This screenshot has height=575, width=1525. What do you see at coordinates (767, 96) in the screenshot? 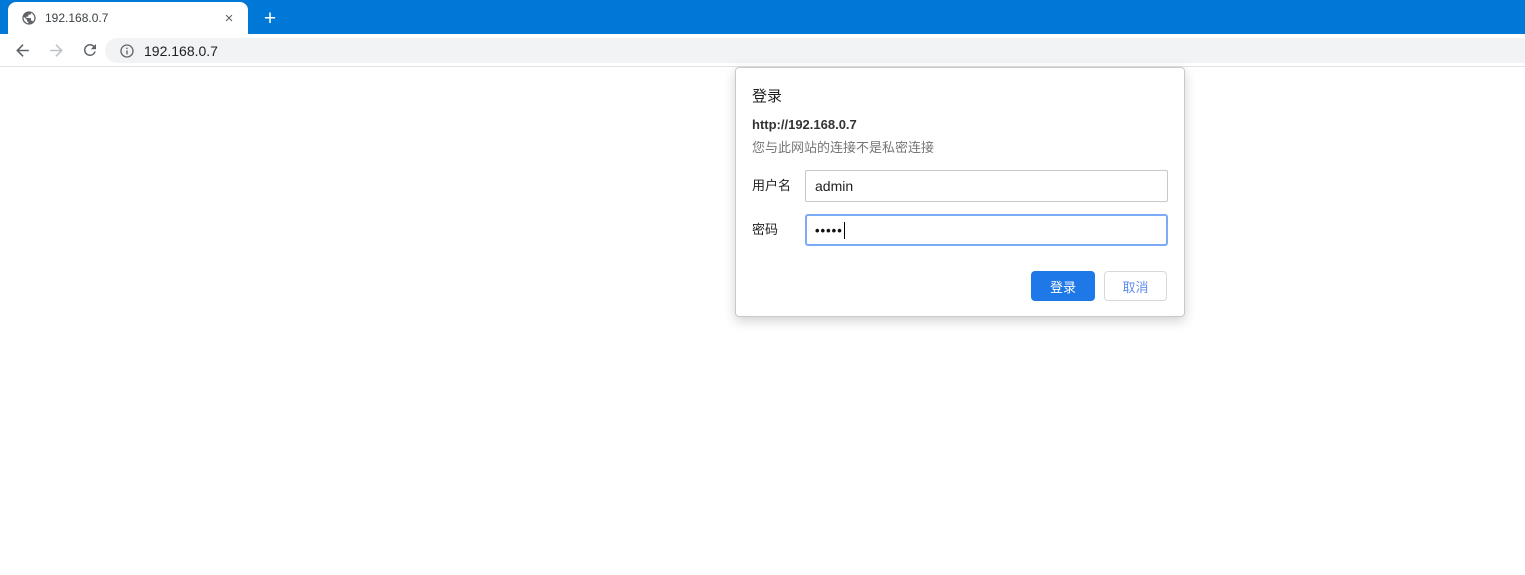
I see `dialog-title: 登录` at bounding box center [767, 96].